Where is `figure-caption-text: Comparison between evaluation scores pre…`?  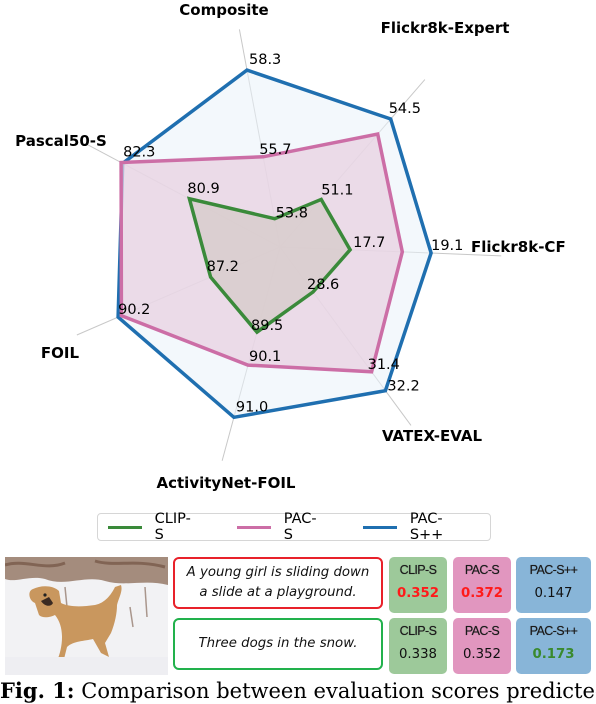
figure-caption-text: Comparison between evaluation scores pre… is located at coordinates (338, 691).